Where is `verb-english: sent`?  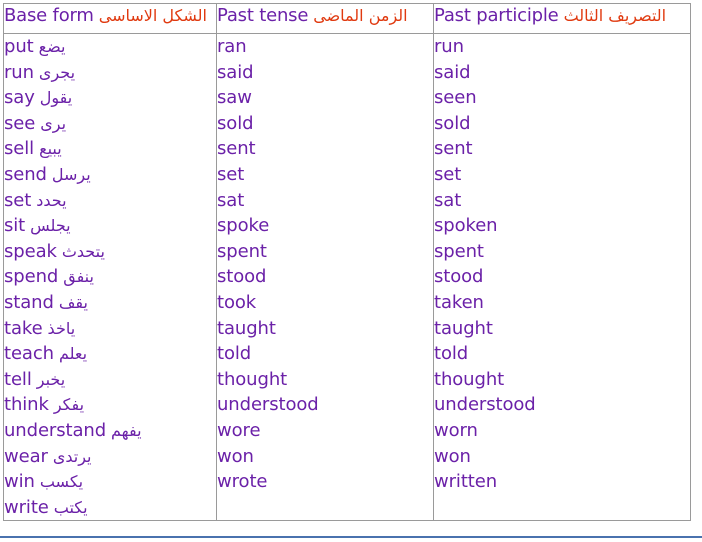 verb-english: sent is located at coordinates (453, 149).